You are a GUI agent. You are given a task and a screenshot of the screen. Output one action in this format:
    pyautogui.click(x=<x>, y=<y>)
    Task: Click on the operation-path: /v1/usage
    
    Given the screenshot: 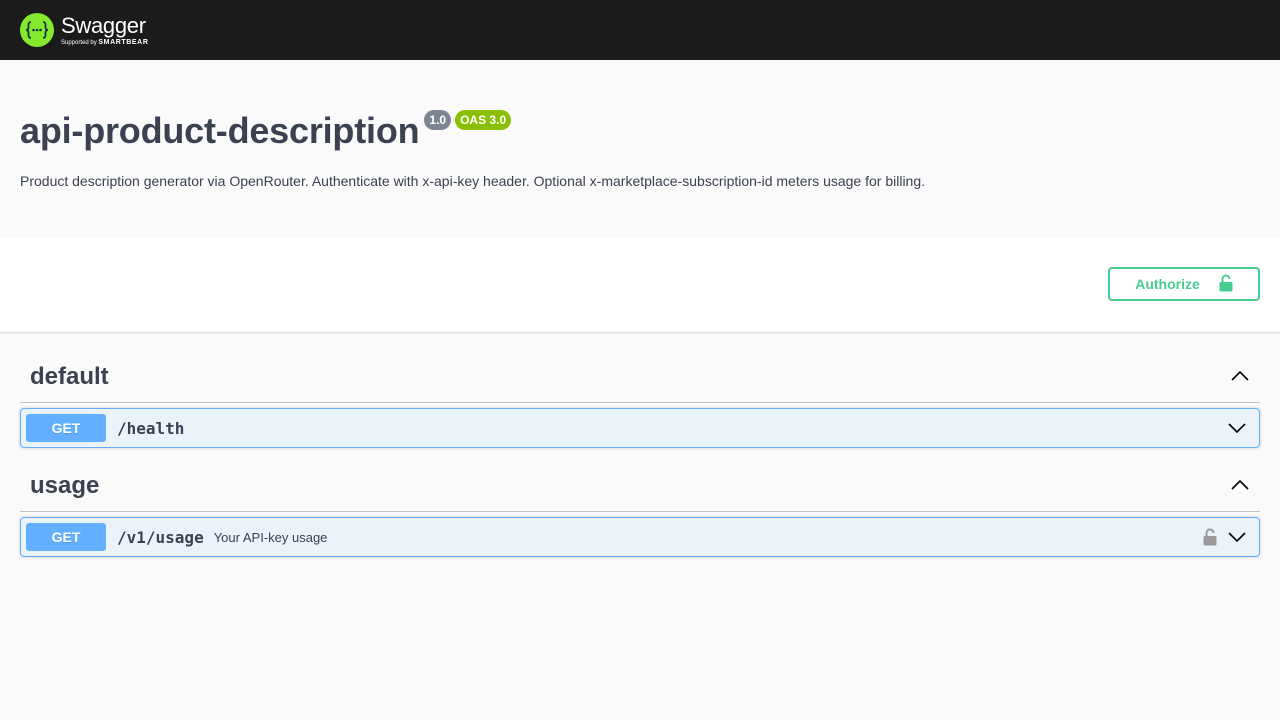 What is the action you would take?
    pyautogui.click(x=160, y=537)
    